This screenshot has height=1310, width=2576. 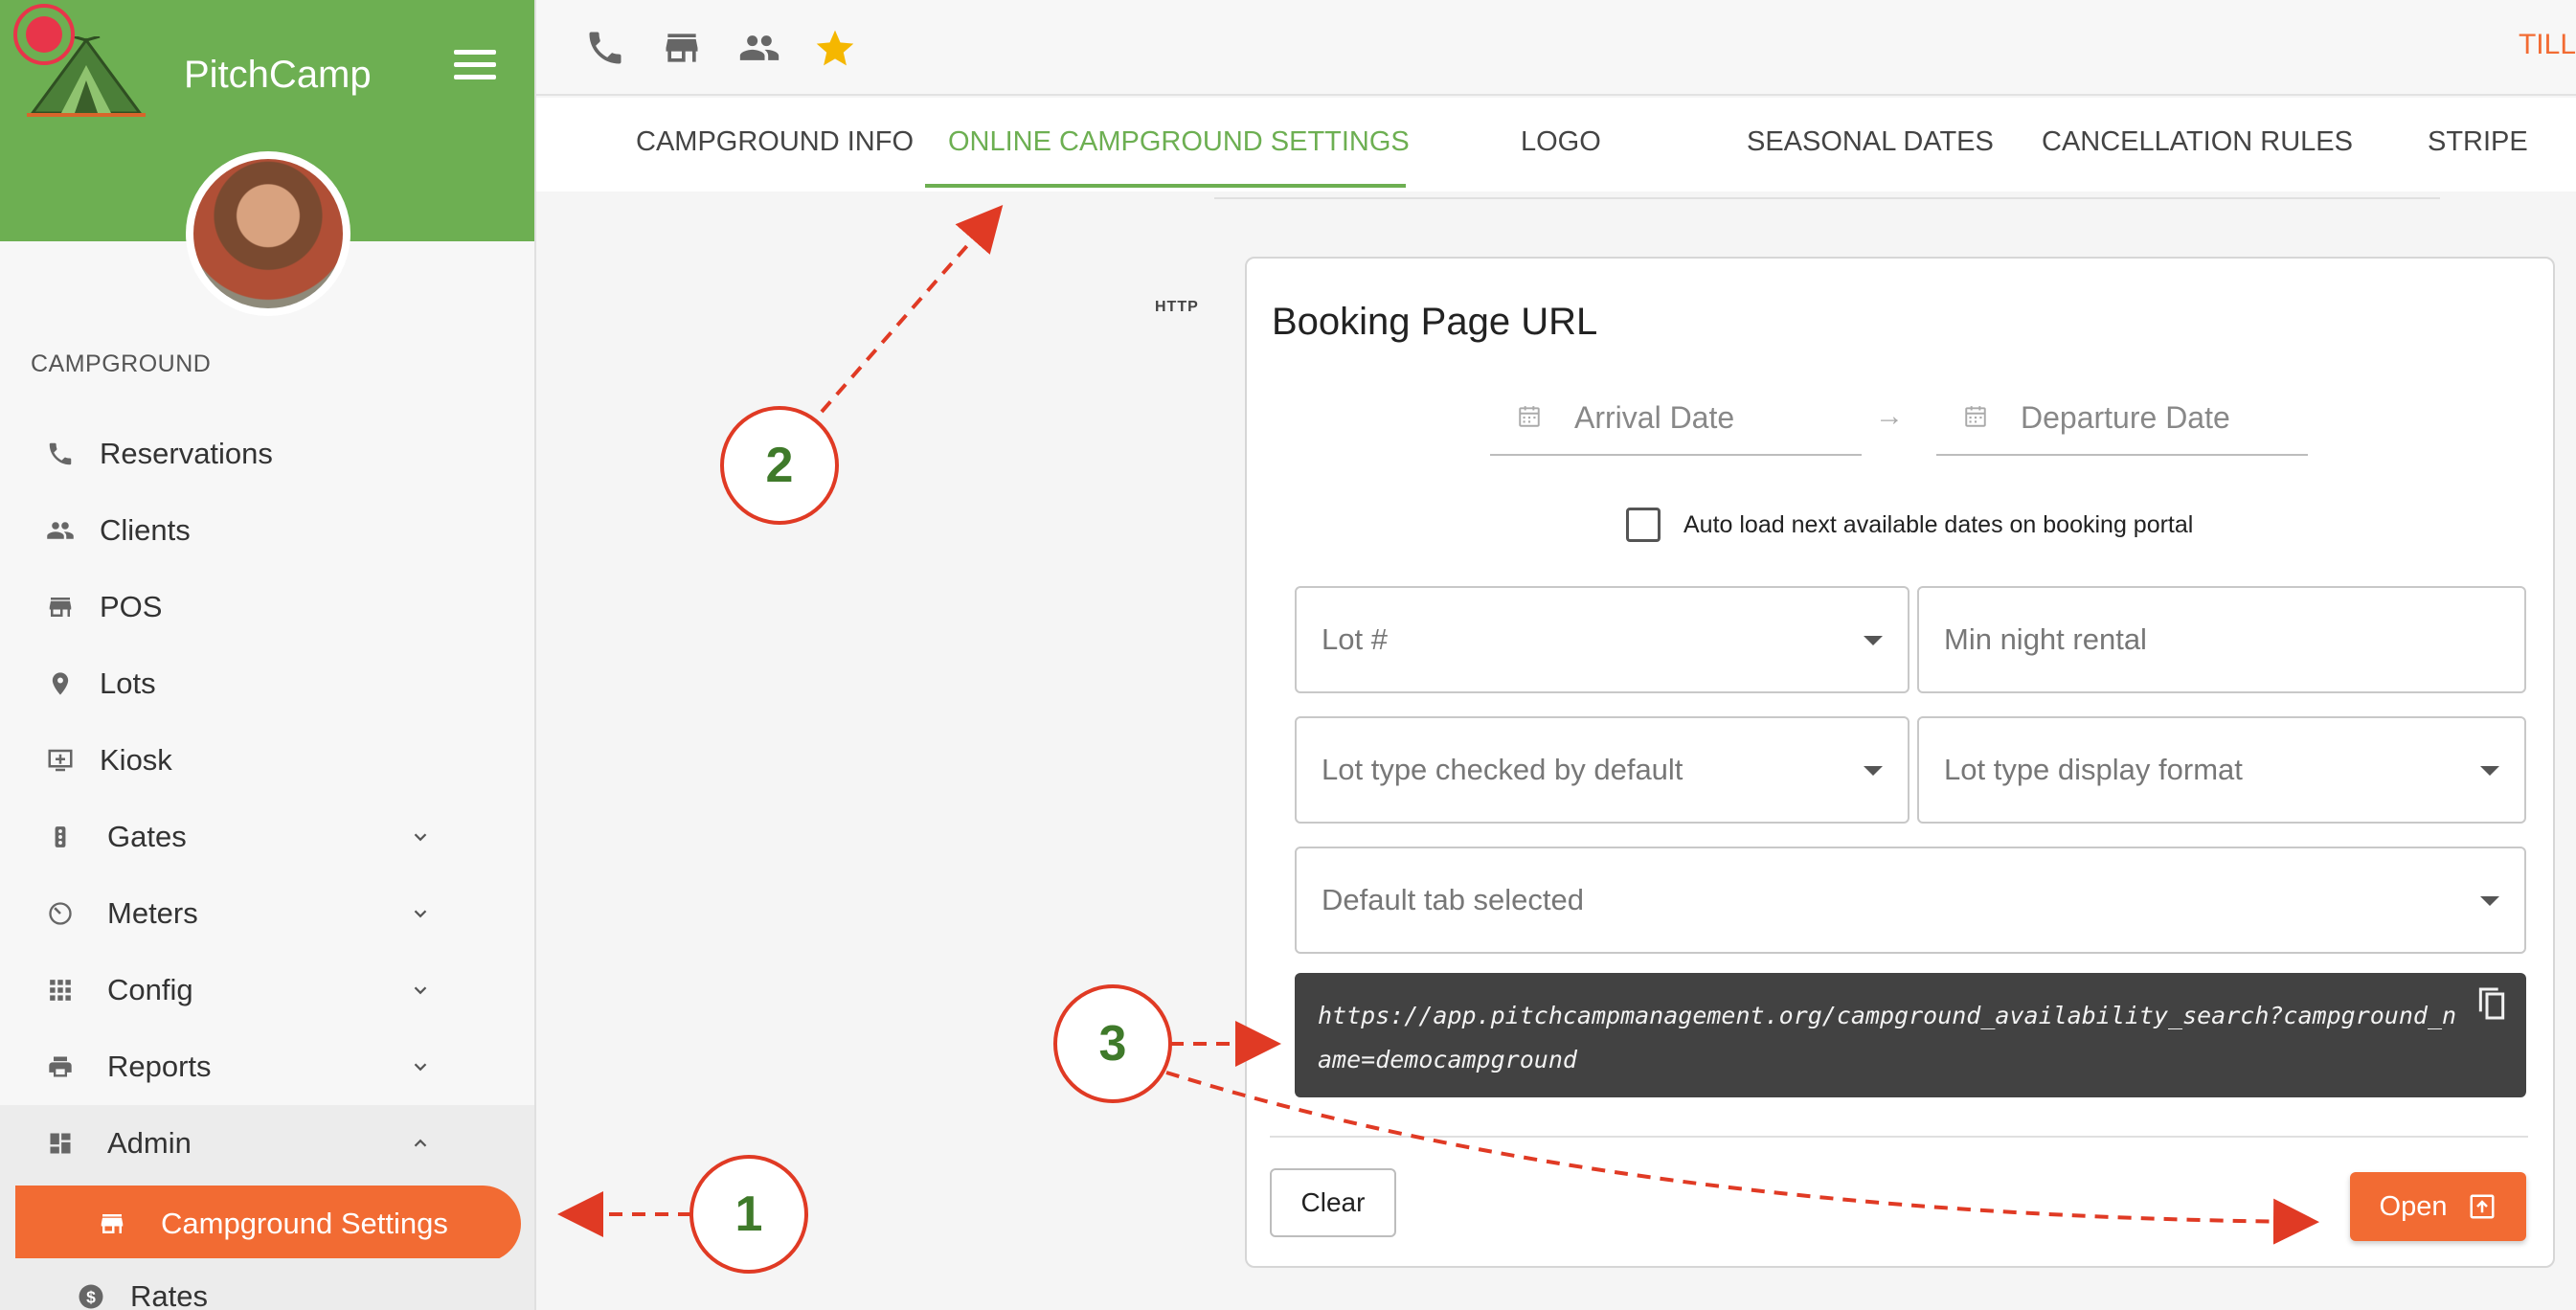 I want to click on active-nav-highlight: Campground Settings, so click(x=268, y=1224).